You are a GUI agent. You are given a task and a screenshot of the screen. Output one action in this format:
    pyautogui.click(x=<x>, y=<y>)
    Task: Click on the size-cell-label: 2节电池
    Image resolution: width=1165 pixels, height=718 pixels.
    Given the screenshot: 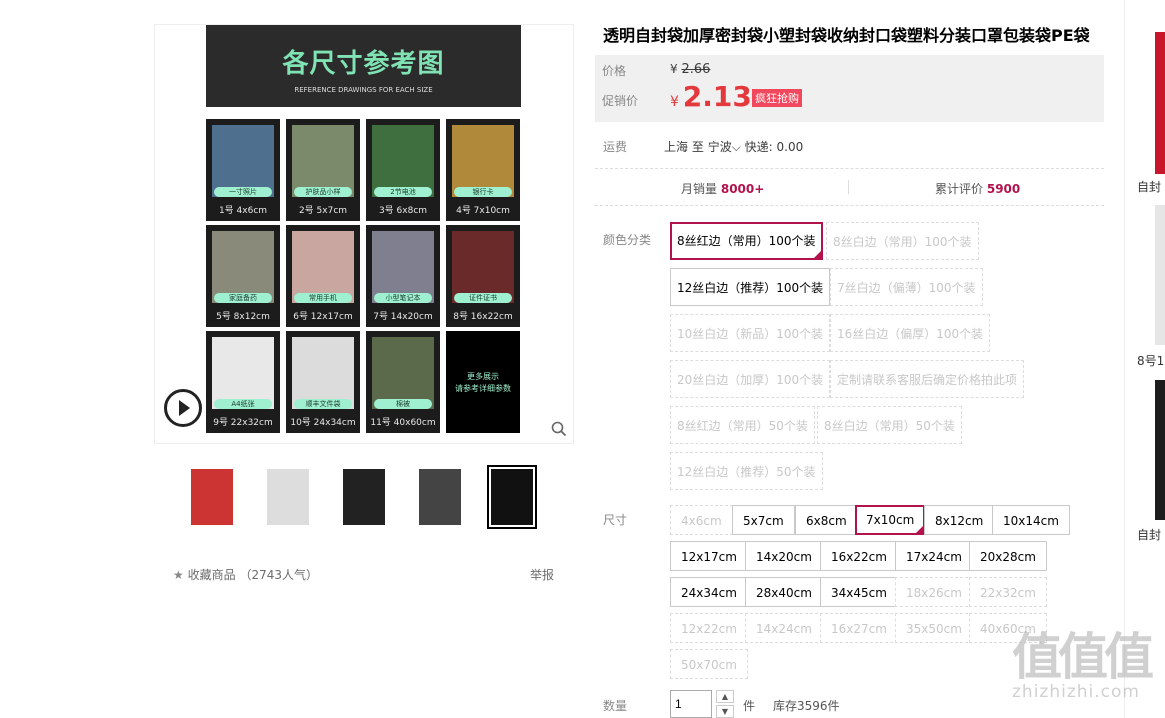 What is the action you would take?
    pyautogui.click(x=403, y=192)
    